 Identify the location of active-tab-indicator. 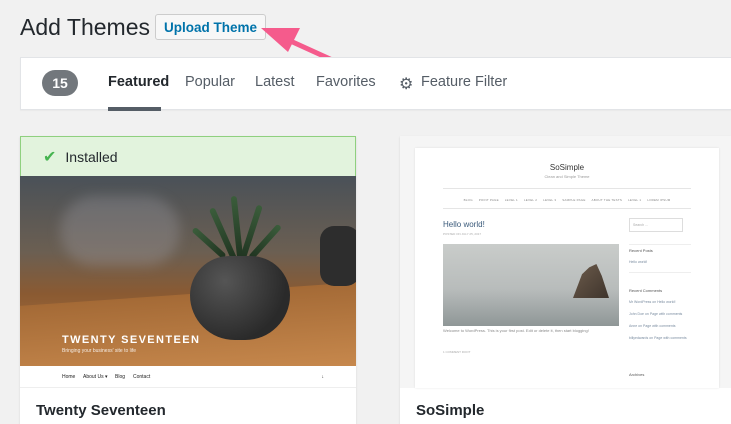
(134, 109).